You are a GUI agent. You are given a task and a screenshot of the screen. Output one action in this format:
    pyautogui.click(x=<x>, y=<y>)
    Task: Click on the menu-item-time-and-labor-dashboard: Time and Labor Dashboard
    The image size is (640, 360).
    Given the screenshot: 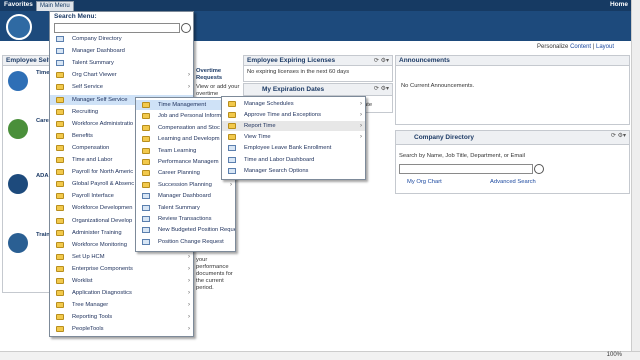 What is the action you would take?
    pyautogui.click(x=293, y=160)
    